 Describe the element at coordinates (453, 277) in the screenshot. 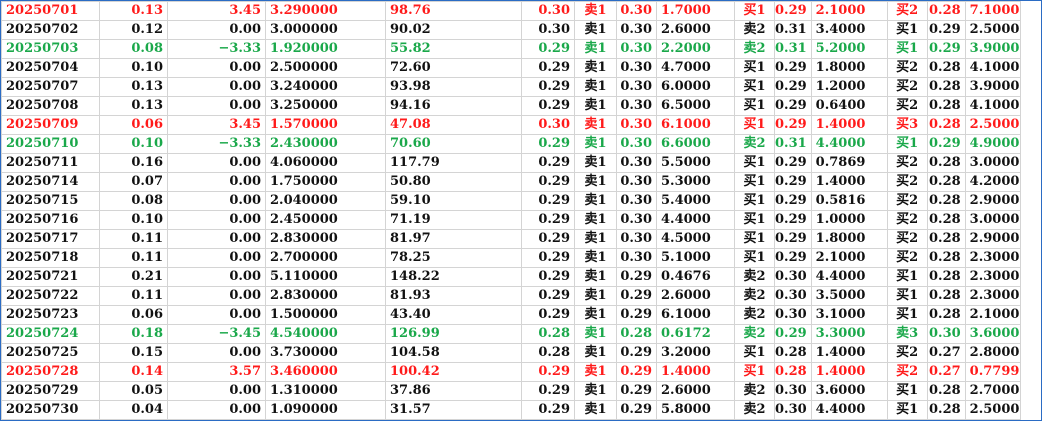

I see `cell-amt: 148.22` at that location.